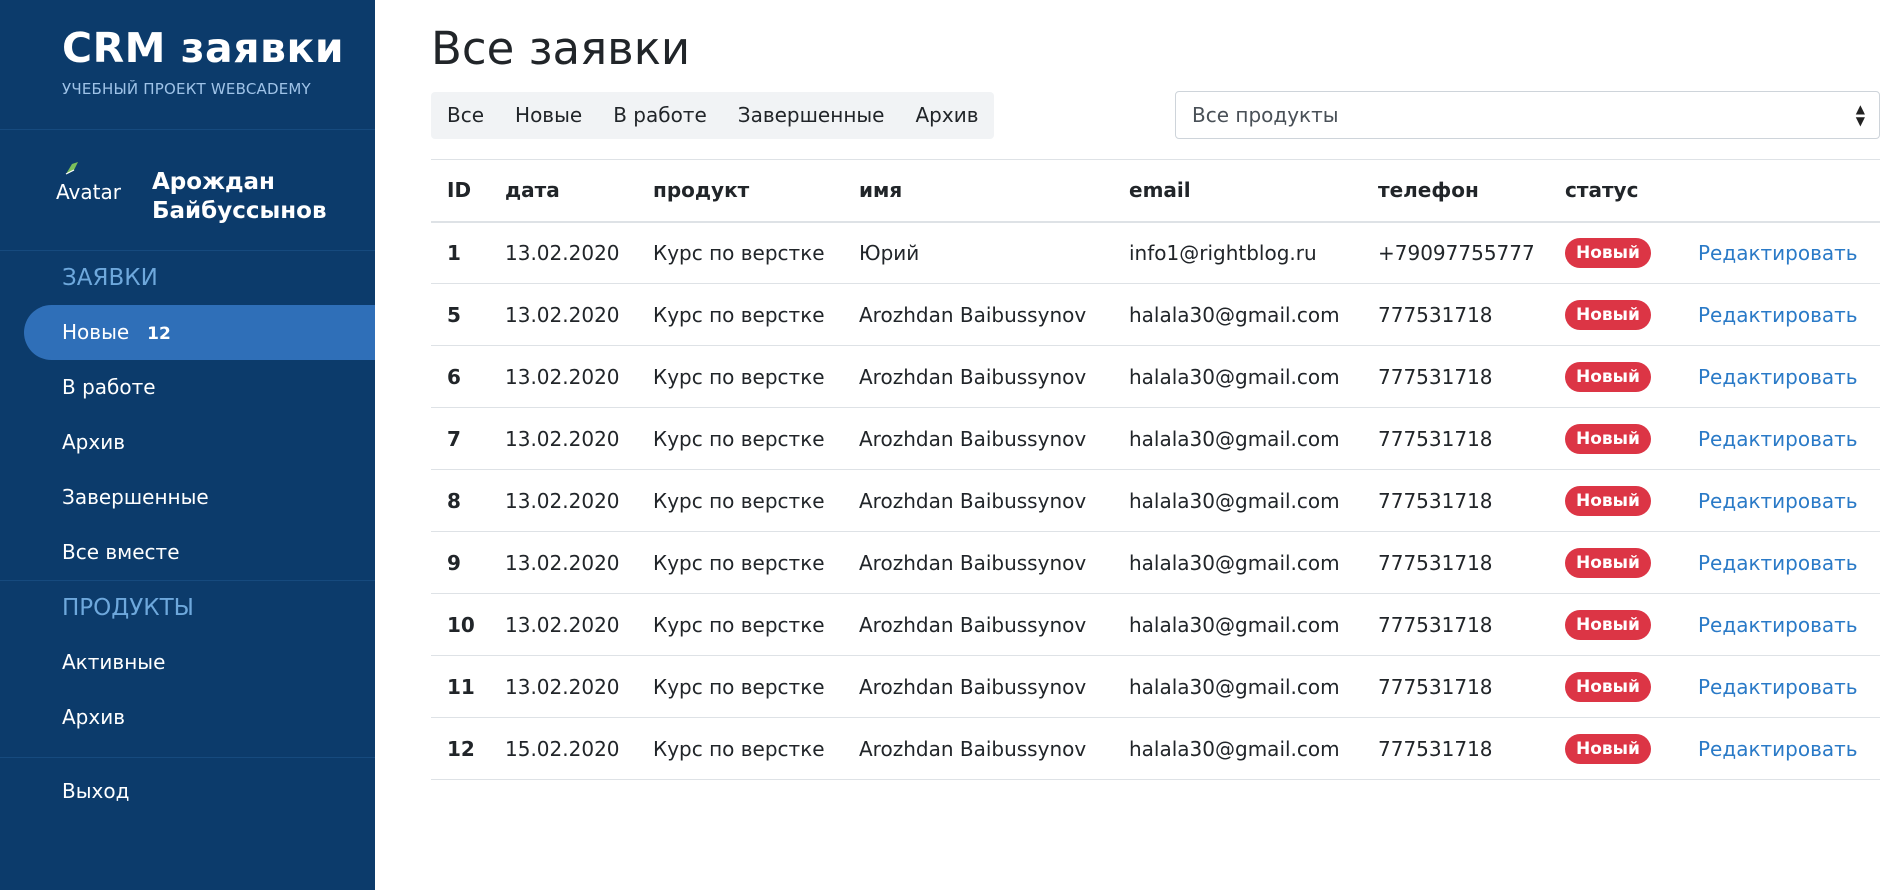  What do you see at coordinates (187, 387) in the screenshot?
I see `sidebar-item-in-progress: В работе` at bounding box center [187, 387].